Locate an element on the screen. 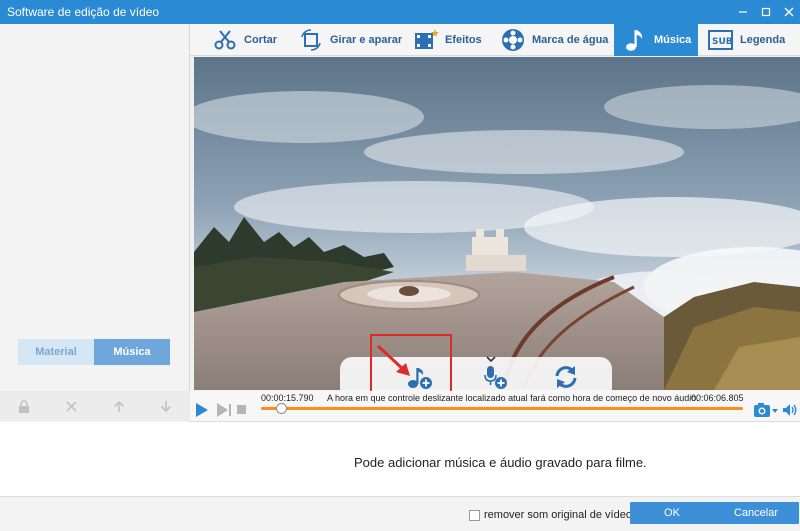 This screenshot has width=800, height=531. refresh-button is located at coordinates (566, 377).